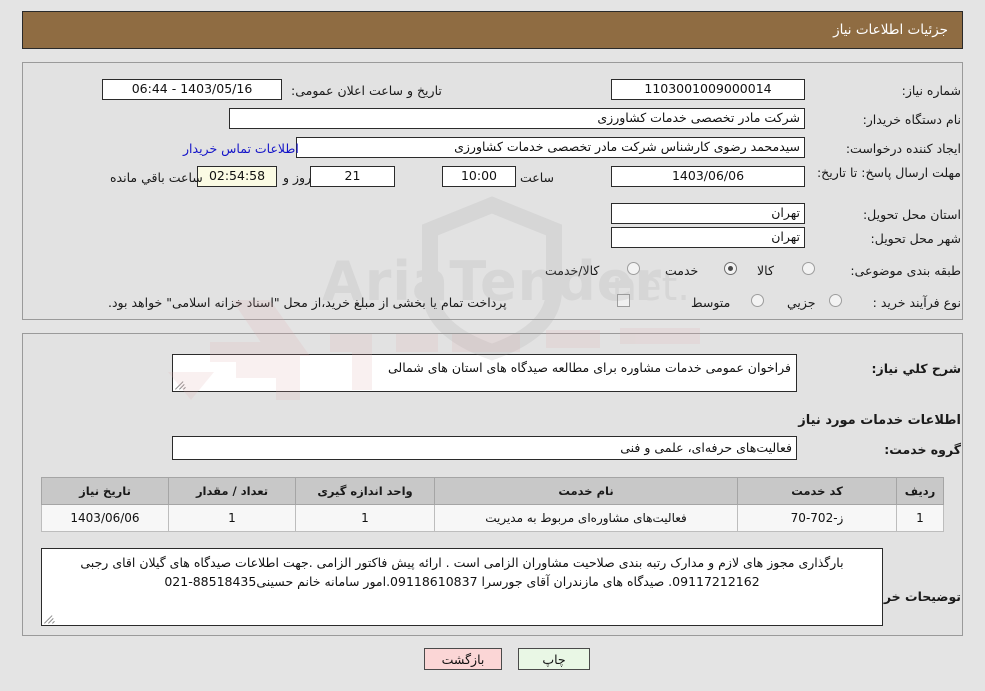  I want to click on radio-process-jozi, so click(835, 300).